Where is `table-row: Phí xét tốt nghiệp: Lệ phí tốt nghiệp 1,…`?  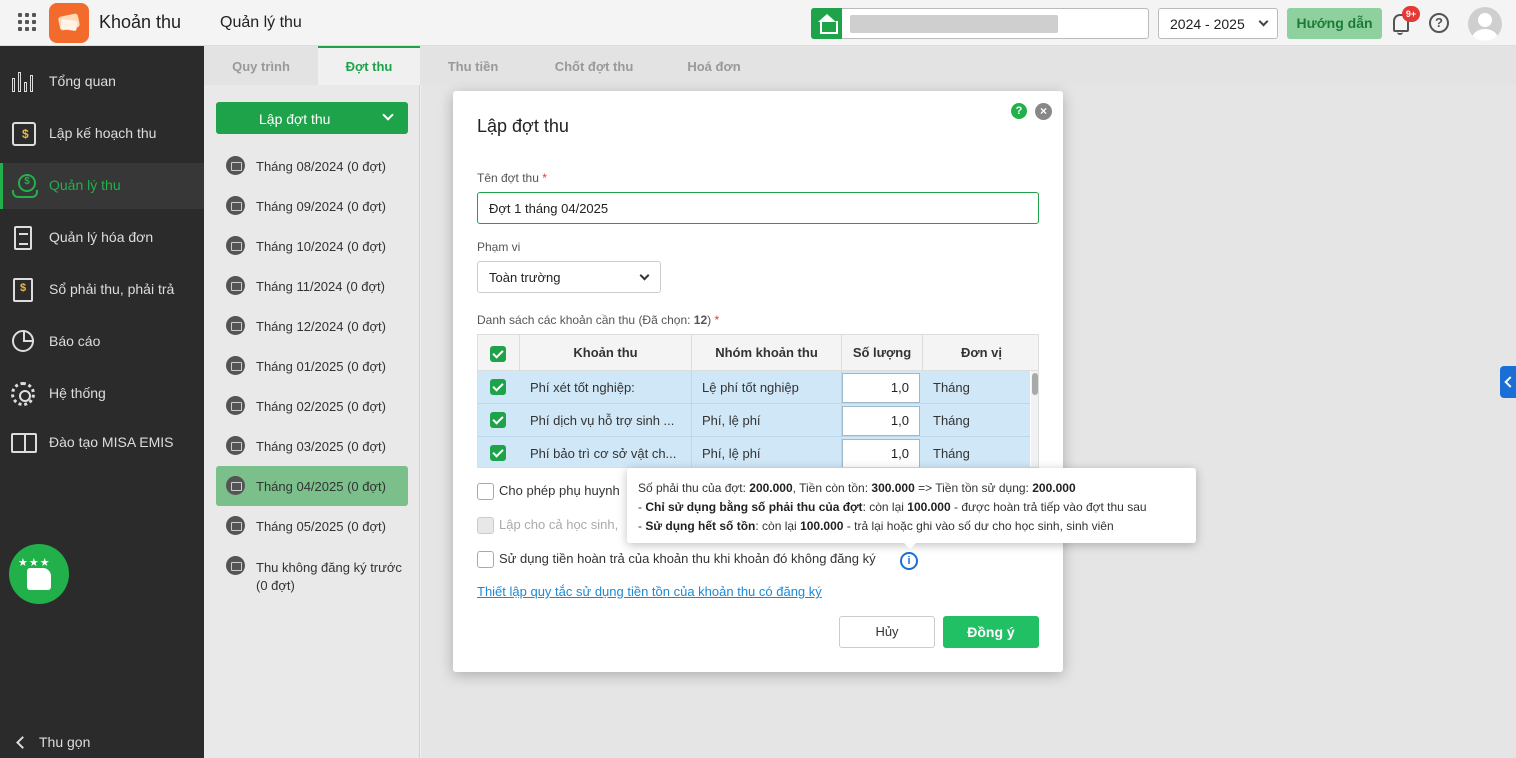 table-row: Phí xét tốt nghiệp: Lệ phí tốt nghiệp 1,… is located at coordinates (754, 387).